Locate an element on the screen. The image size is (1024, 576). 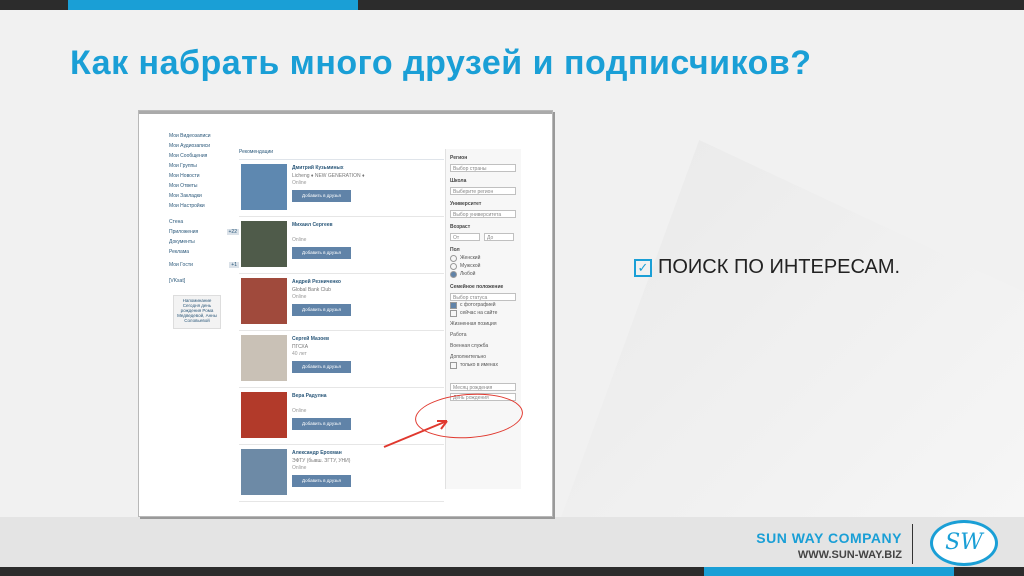
checkbox-icon: ✓ is located at coordinates (643, 267).